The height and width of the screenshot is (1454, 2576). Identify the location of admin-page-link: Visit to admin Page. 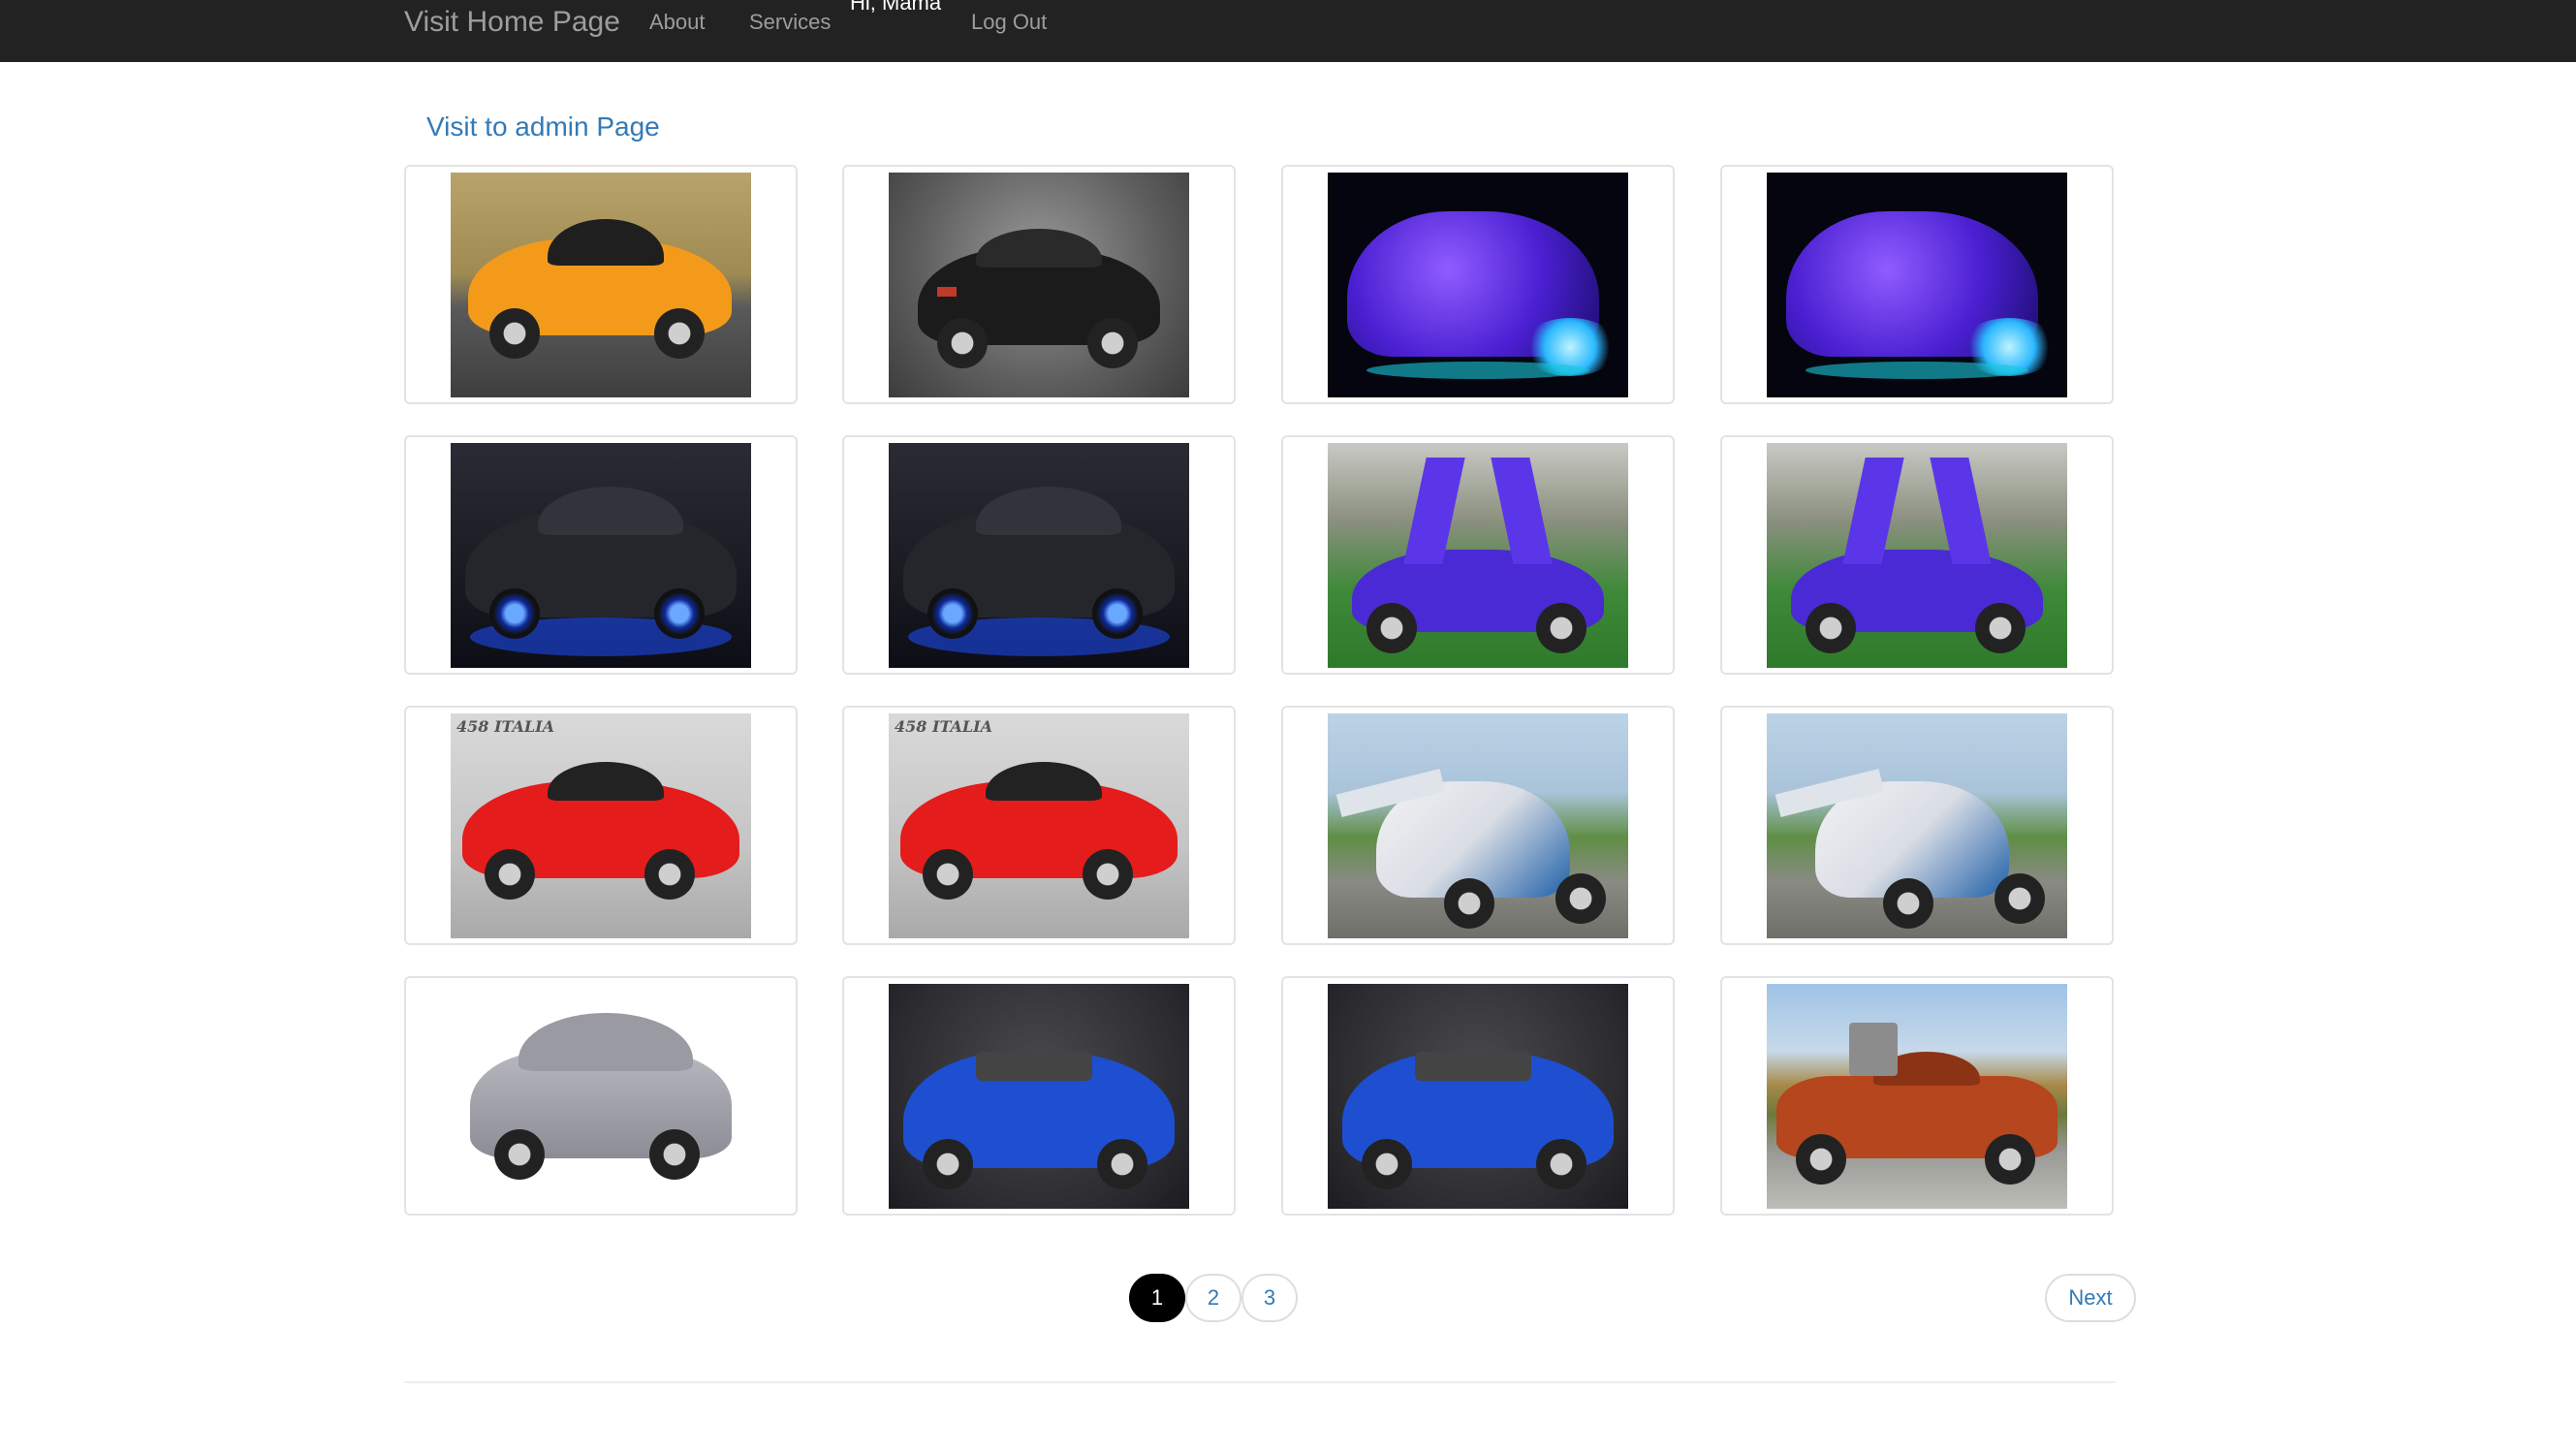
(543, 126).